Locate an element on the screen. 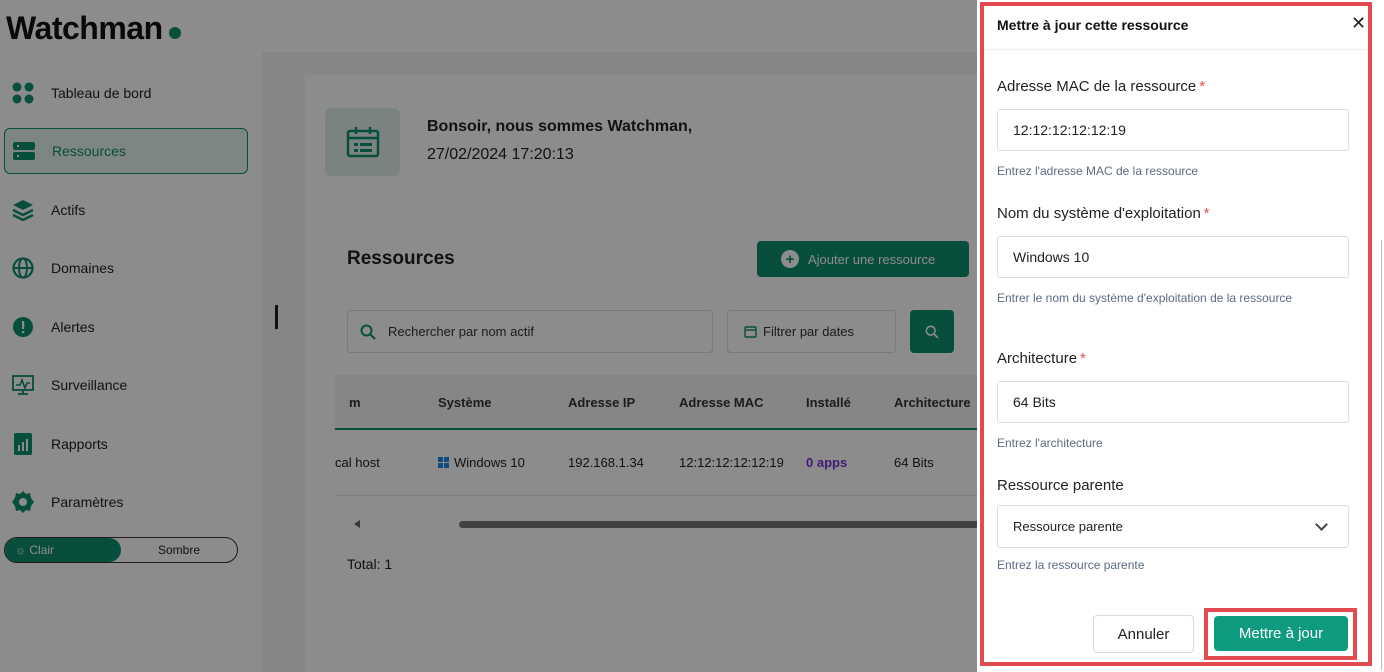 This screenshot has width=1384, height=672. drawer-title: Mettre à jour cette ressource is located at coordinates (1093, 25).